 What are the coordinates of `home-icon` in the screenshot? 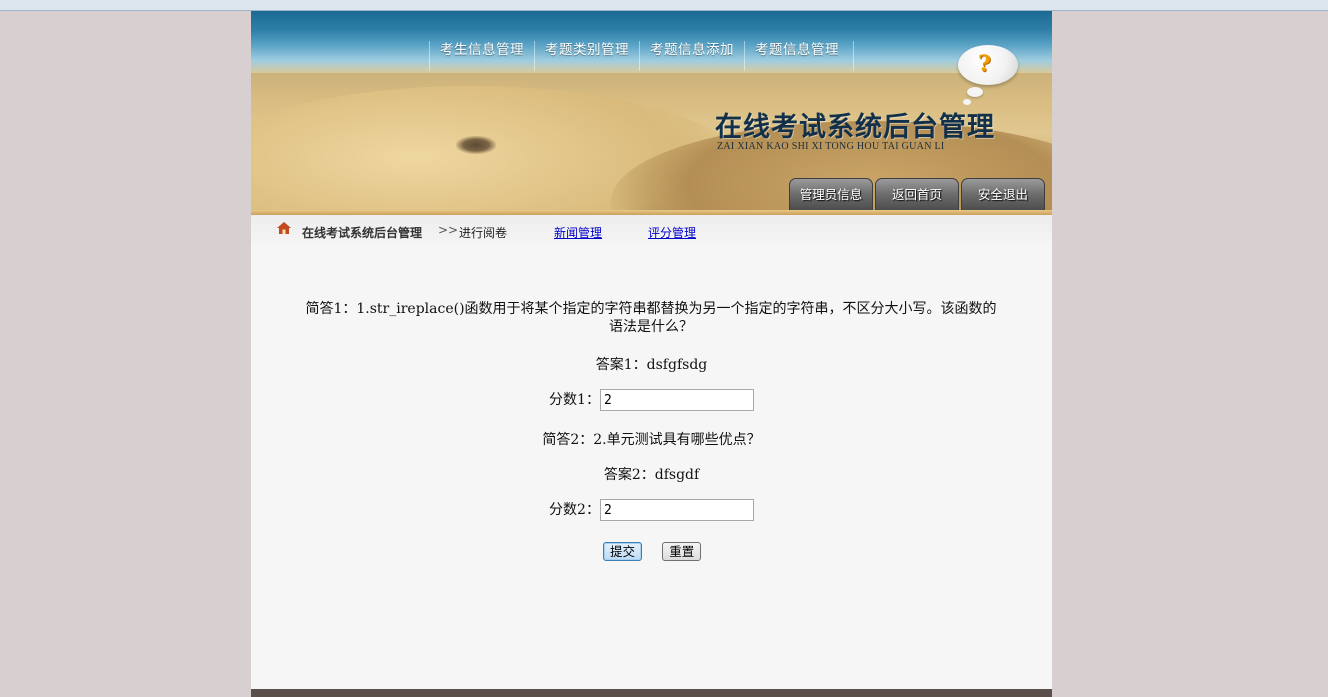 It's located at (284, 228).